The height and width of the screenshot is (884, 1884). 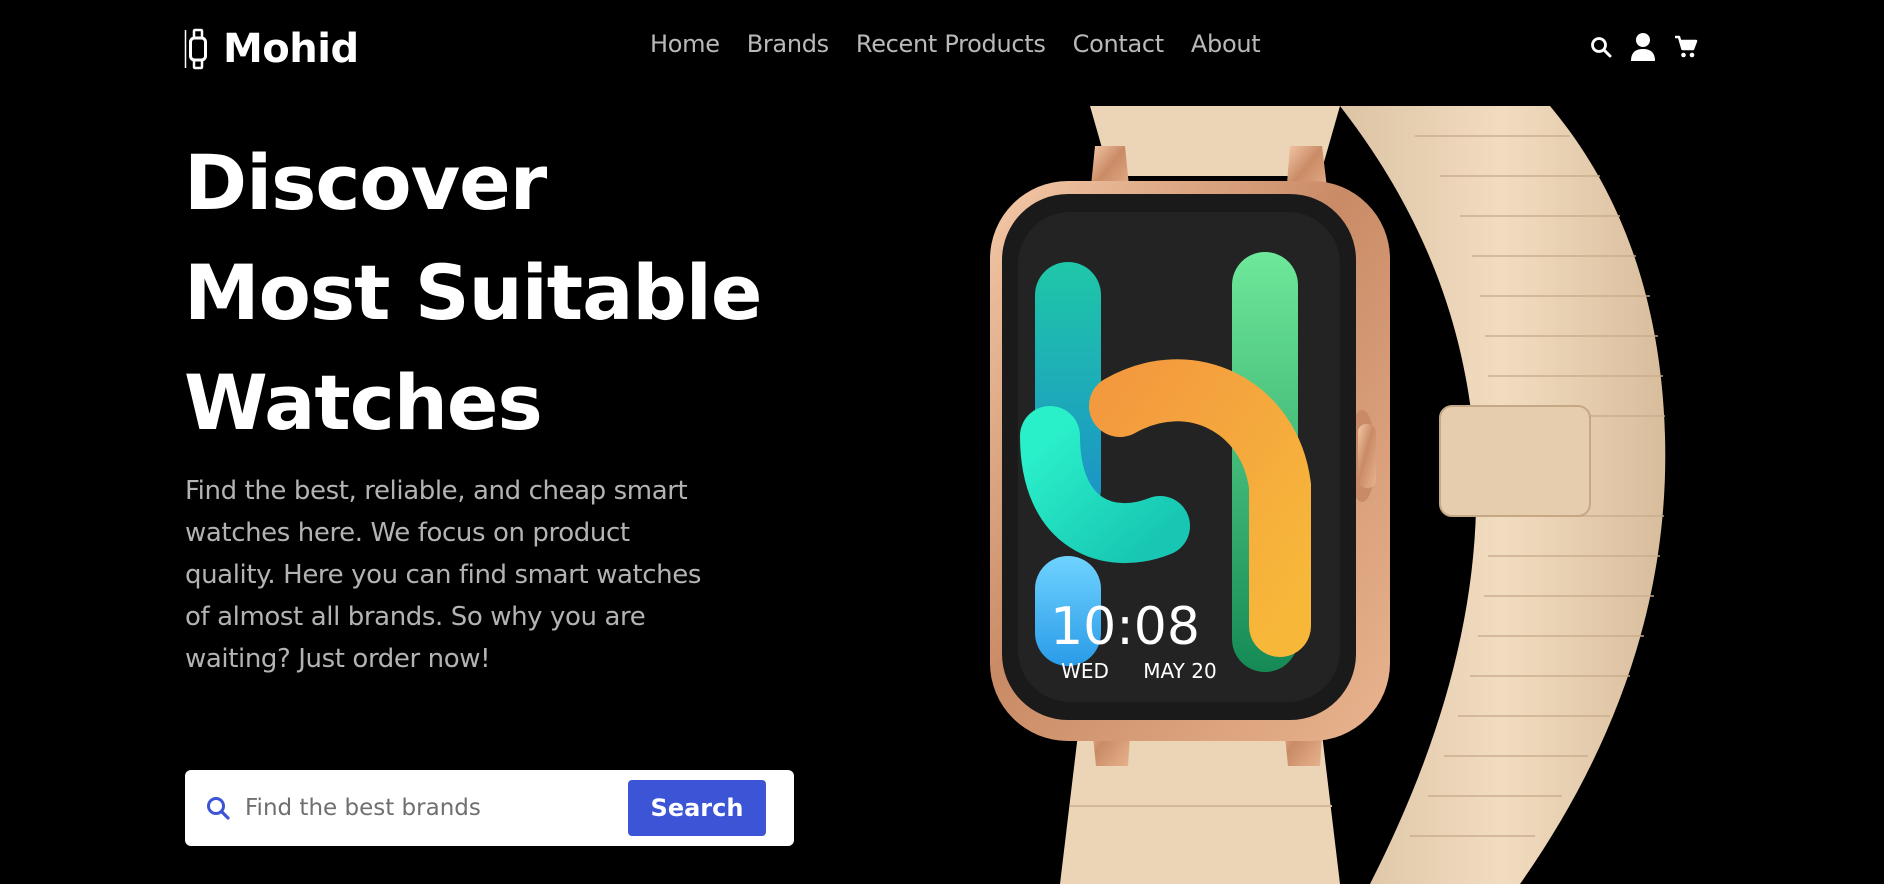 What do you see at coordinates (1125, 627) in the screenshot?
I see `watch-face-time: 10:08` at bounding box center [1125, 627].